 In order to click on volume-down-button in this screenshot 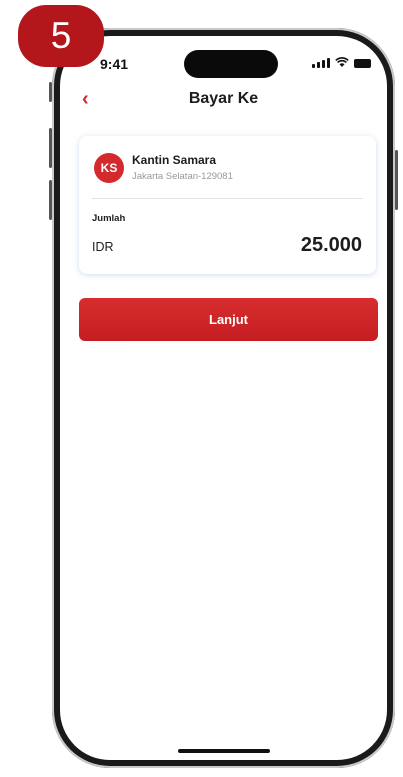, I will do `click(50, 200)`.